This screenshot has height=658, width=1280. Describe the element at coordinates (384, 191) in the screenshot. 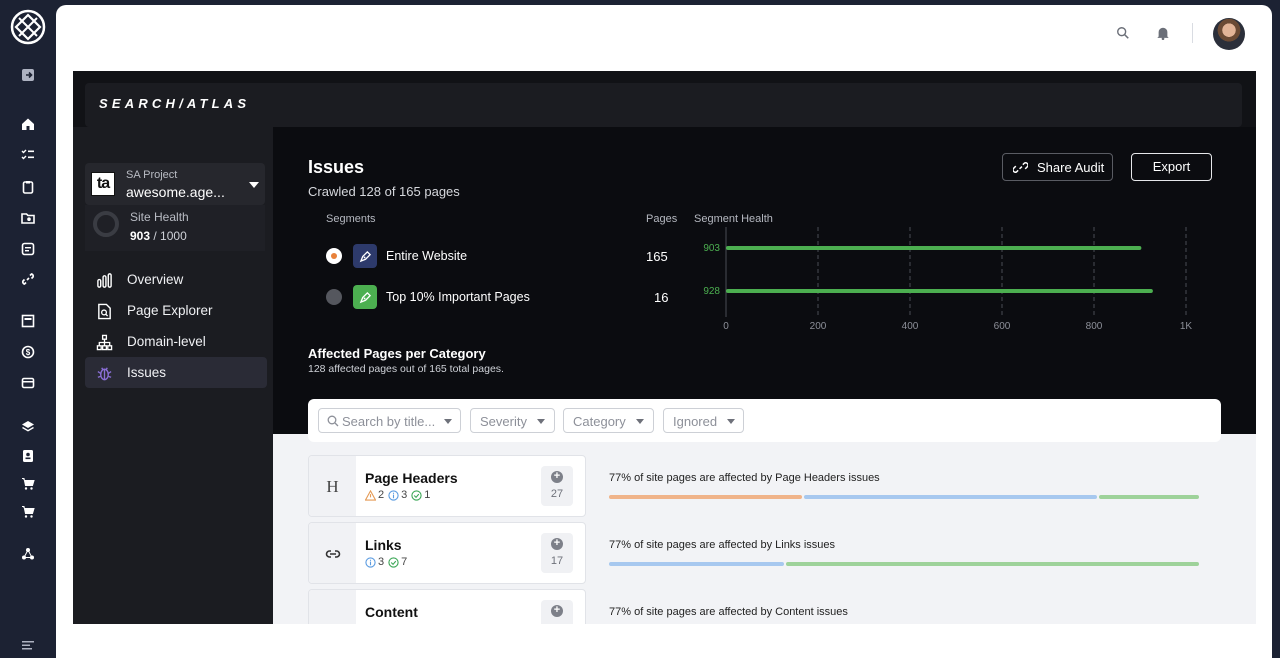

I see `crawled-status: Crawled 128 of 165 pages` at that location.